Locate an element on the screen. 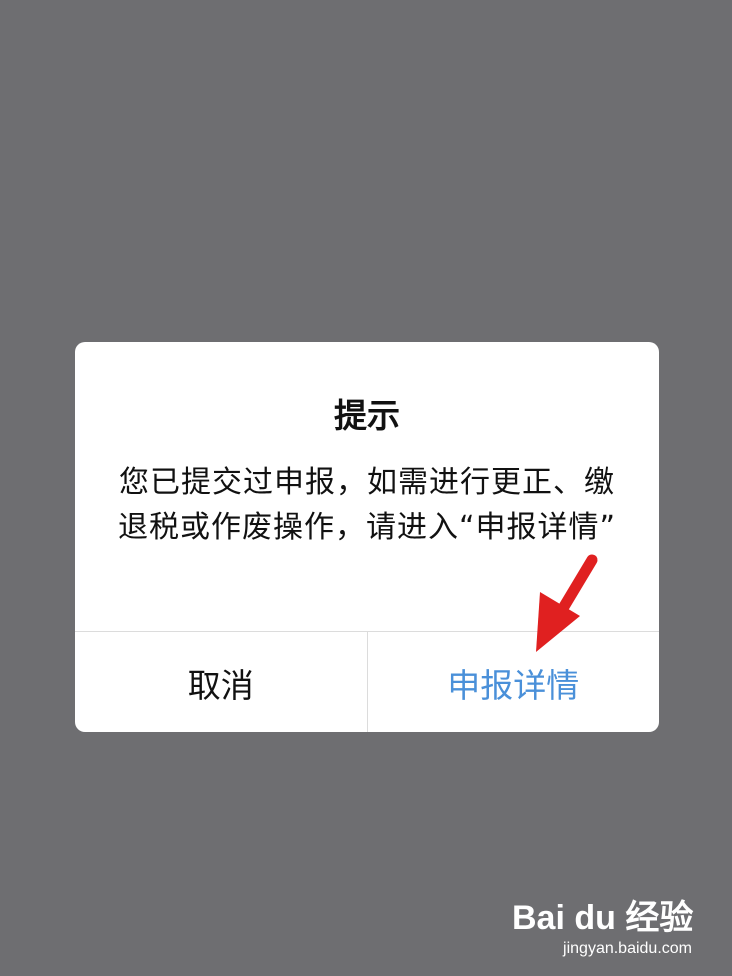  dialog-title: 提示 is located at coordinates (367, 415).